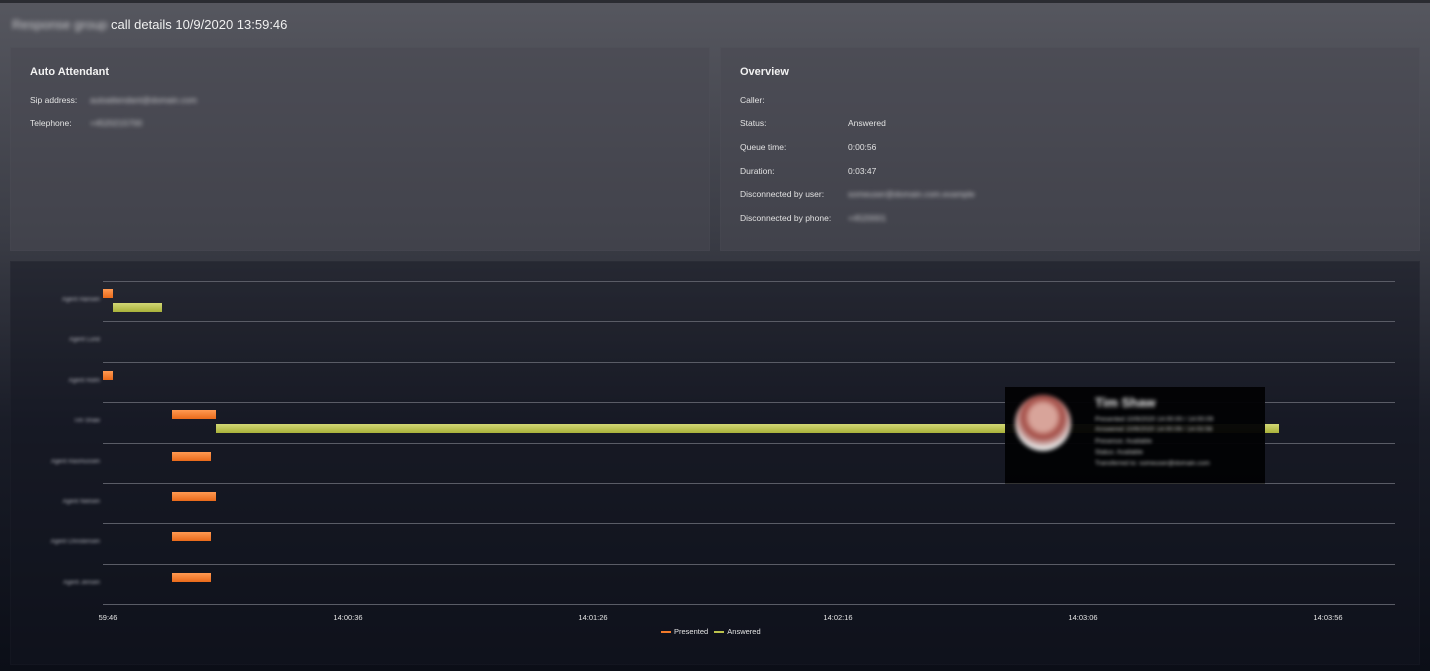 The height and width of the screenshot is (671, 1430). Describe the element at coordinates (75, 461) in the screenshot. I see `row-label: Agent Rasmussen` at that location.